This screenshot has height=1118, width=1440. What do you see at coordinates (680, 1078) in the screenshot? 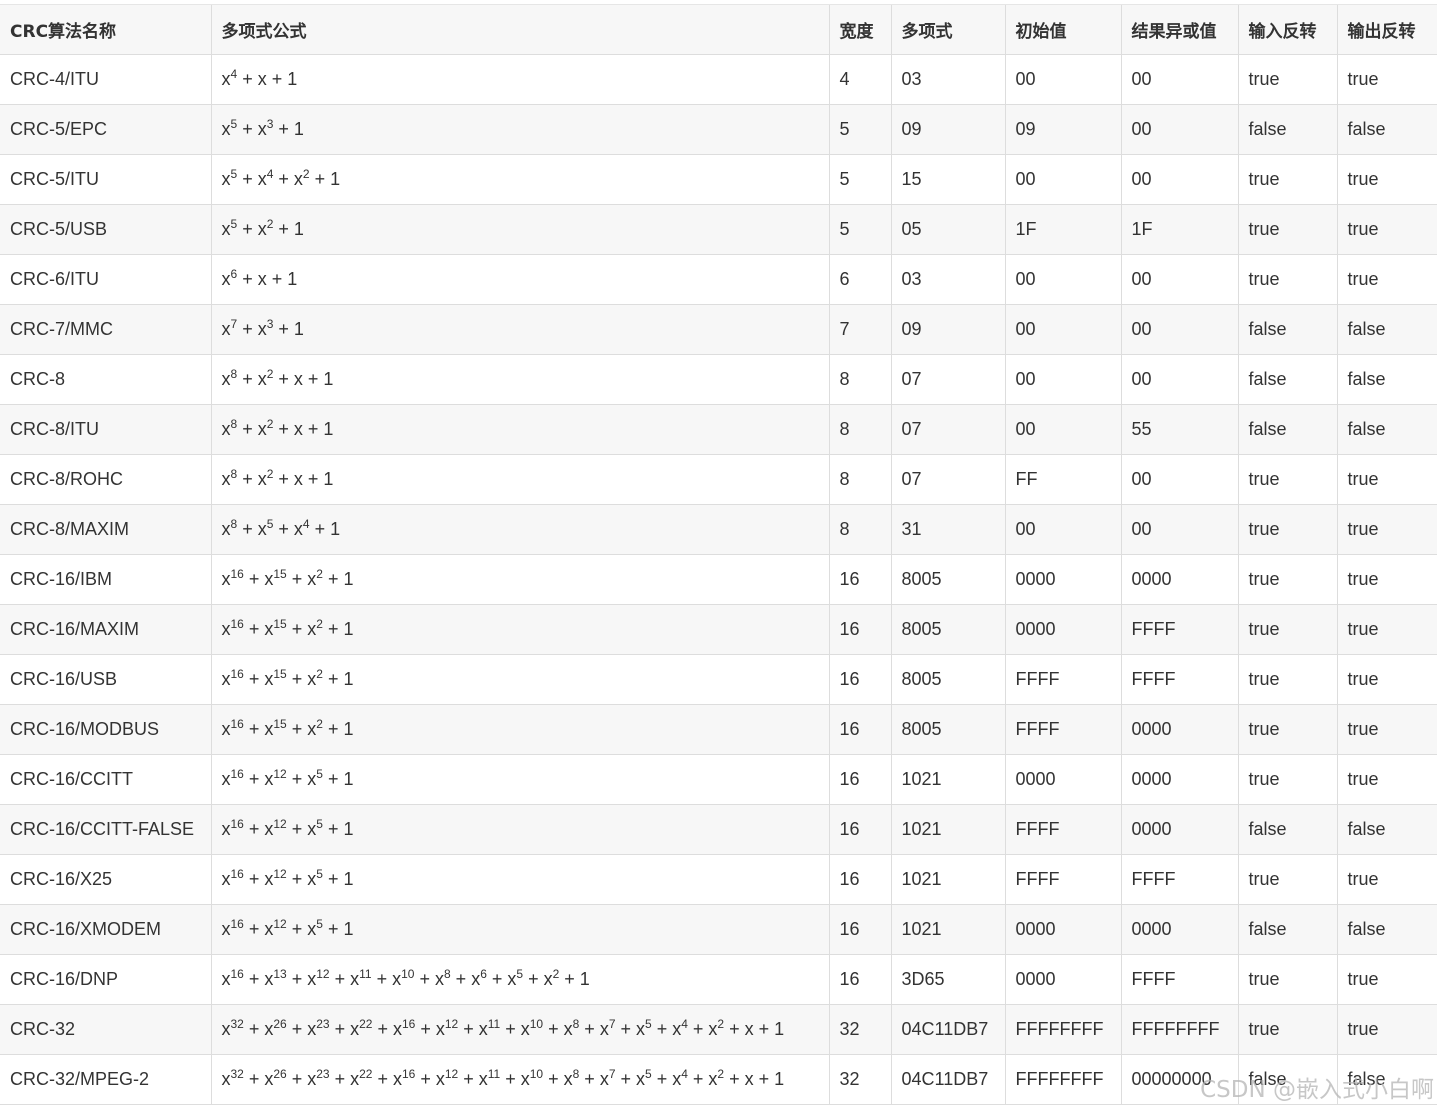
I see `polynomial-term: x4` at bounding box center [680, 1078].